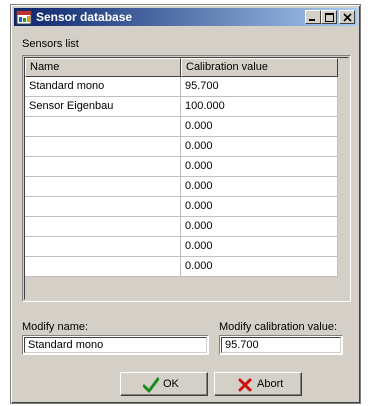 The height and width of the screenshot is (406, 371). Describe the element at coordinates (270, 384) in the screenshot. I see `abort-button-label: Abort` at that location.